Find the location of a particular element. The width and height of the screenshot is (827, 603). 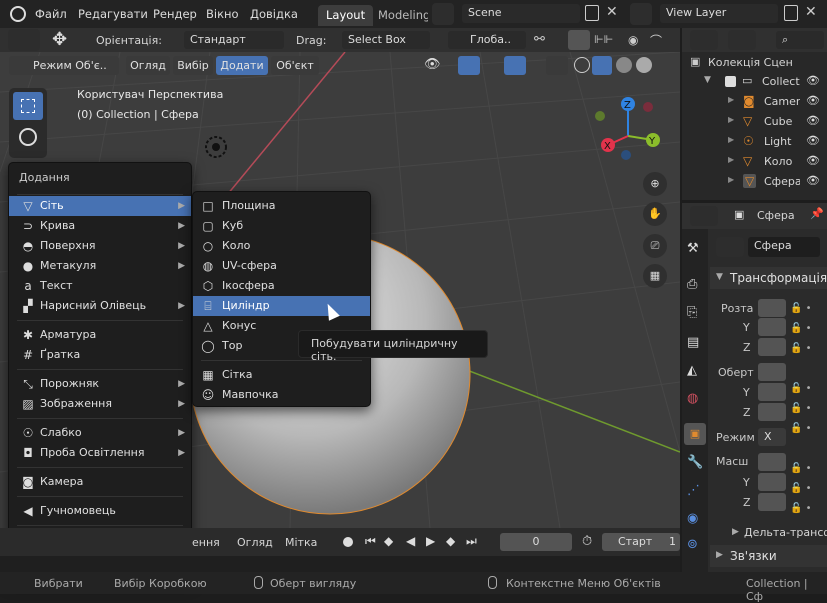

mode-dropdown: Режим Об'є.. is located at coordinates (64, 65).